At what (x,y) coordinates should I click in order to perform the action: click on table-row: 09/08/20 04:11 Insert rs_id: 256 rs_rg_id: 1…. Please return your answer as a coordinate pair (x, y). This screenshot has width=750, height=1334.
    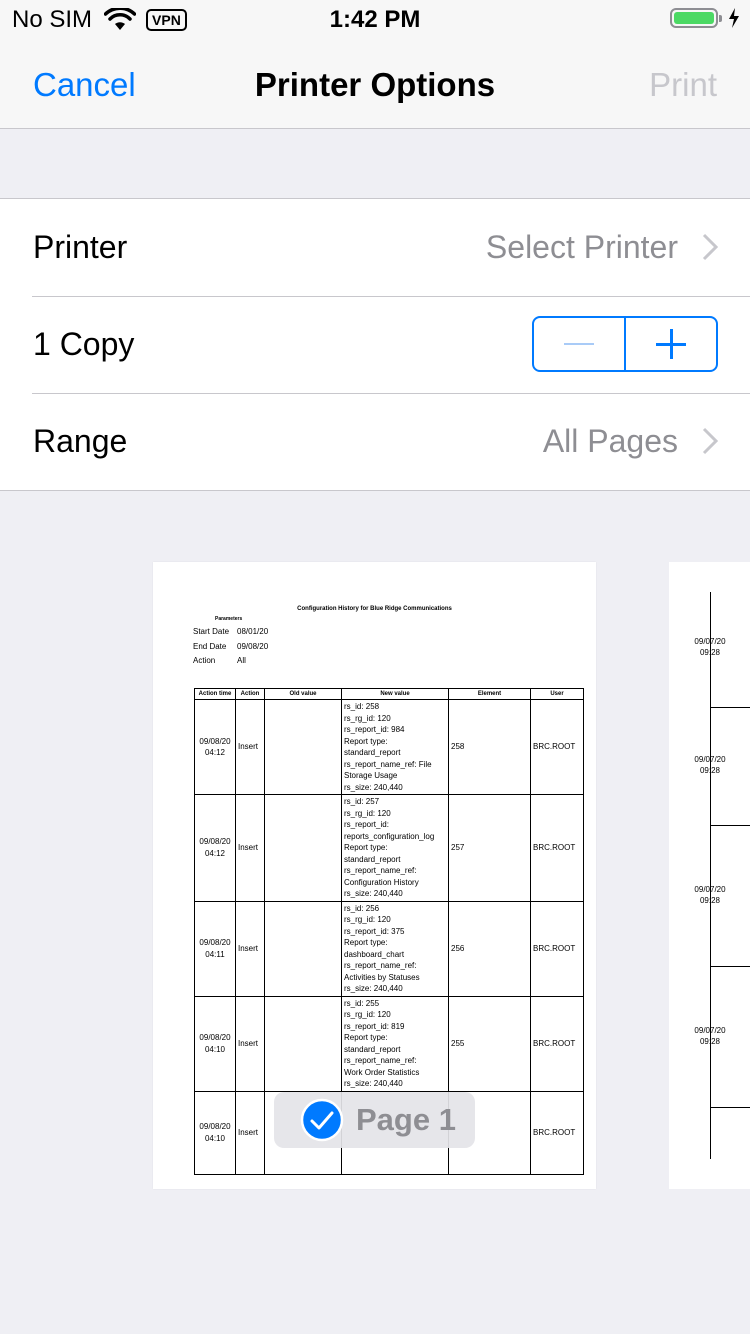
    Looking at the image, I should click on (389, 948).